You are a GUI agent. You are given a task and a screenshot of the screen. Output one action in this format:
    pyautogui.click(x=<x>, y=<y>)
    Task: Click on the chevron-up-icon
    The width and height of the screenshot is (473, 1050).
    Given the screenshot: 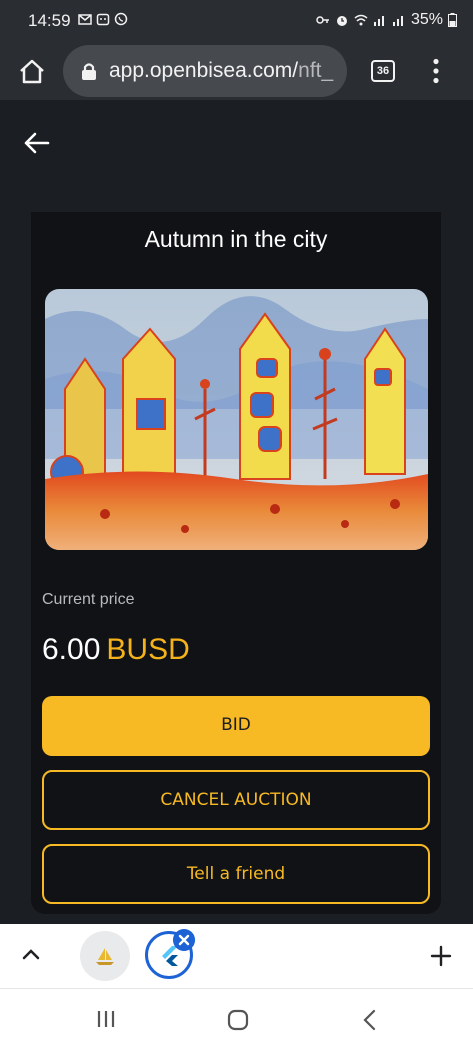 What is the action you would take?
    pyautogui.click(x=31, y=954)
    